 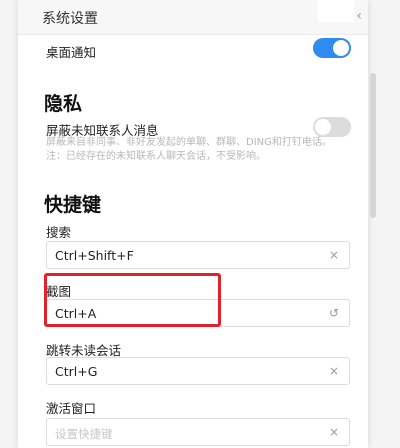 I want to click on scrollbar, so click(x=373, y=145).